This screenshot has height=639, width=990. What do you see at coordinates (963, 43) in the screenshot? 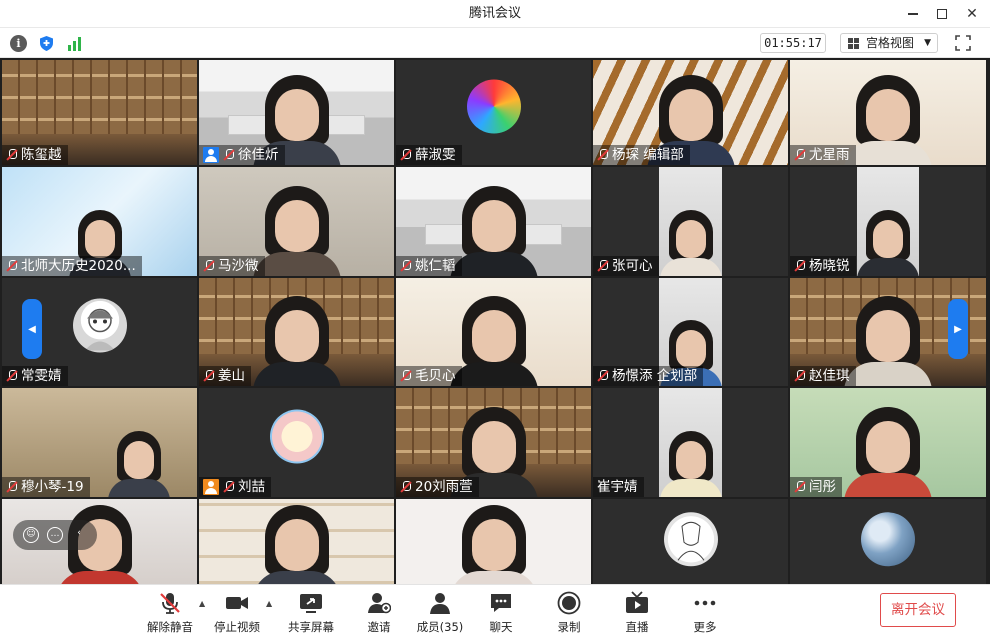
I see `fullscreen-icon` at bounding box center [963, 43].